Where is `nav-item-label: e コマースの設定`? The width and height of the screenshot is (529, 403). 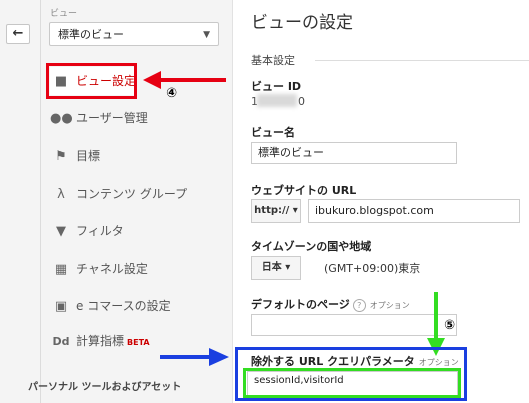 nav-item-label: e コマースの設定 is located at coordinates (123, 306).